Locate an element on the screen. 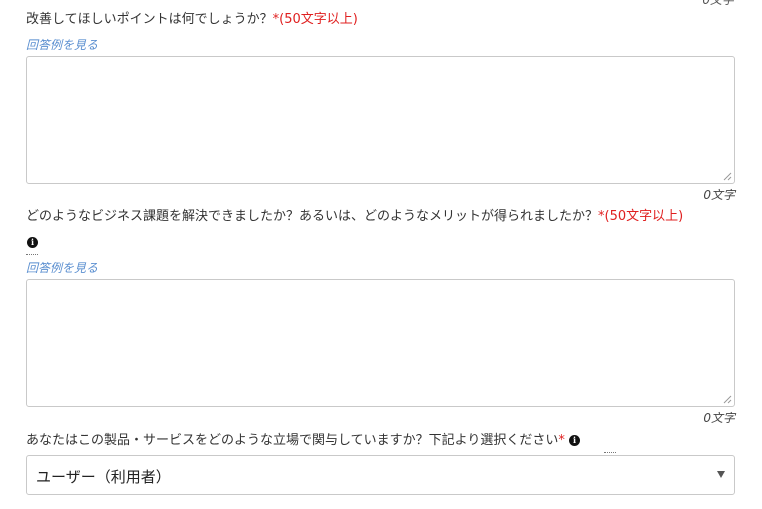 This screenshot has width=762, height=509. required-marker: * is located at coordinates (561, 440).